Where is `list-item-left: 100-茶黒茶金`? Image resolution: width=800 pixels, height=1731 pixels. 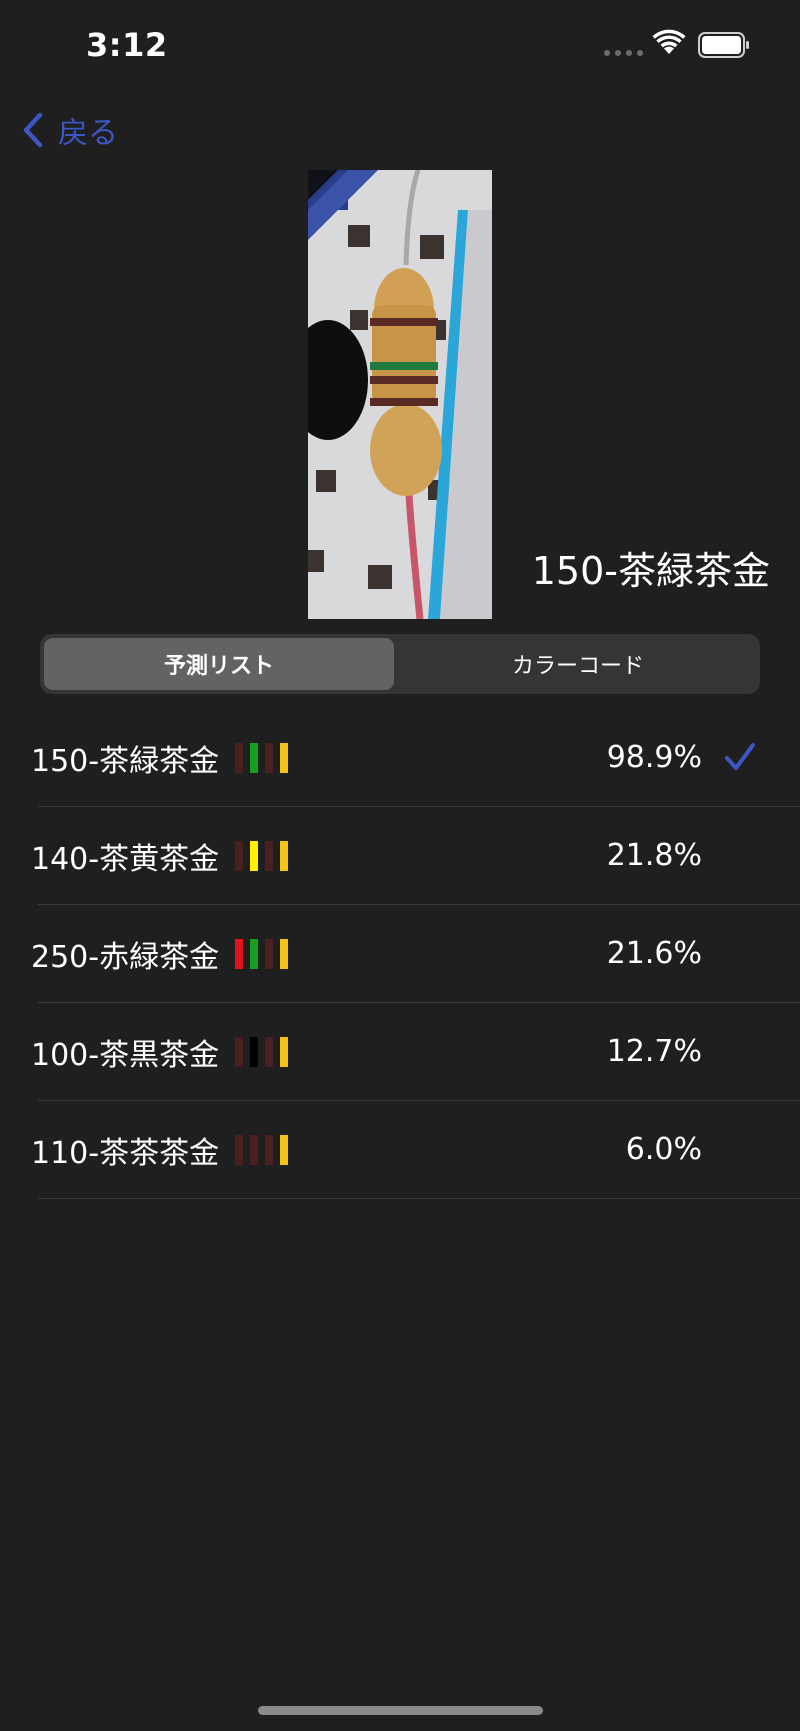
list-item-left: 100-茶黒茶金 is located at coordinates (160, 1052).